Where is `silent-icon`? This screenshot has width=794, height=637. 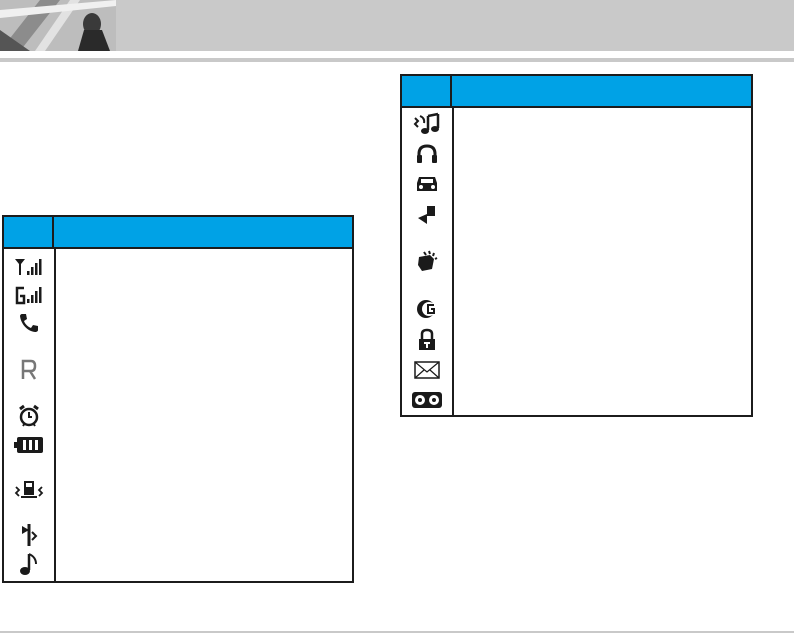
silent-icon is located at coordinates (29, 535).